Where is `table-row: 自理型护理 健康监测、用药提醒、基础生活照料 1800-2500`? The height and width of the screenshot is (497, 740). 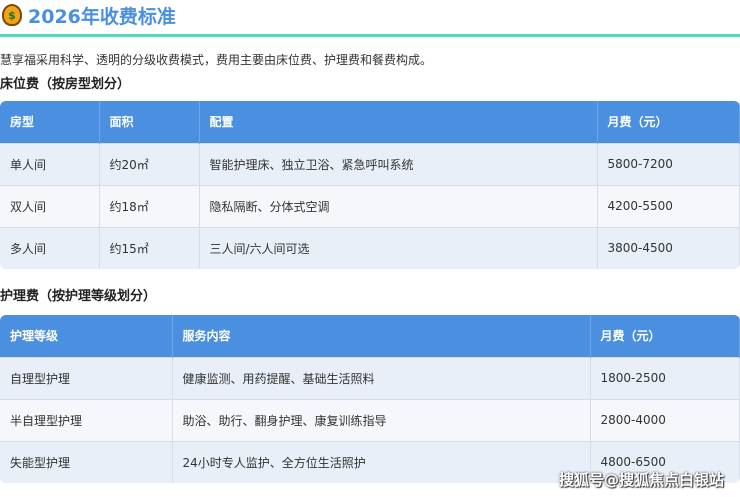
table-row: 自理型护理 健康监测、用药提醒、基础生活照料 1800-2500 is located at coordinates (370, 377).